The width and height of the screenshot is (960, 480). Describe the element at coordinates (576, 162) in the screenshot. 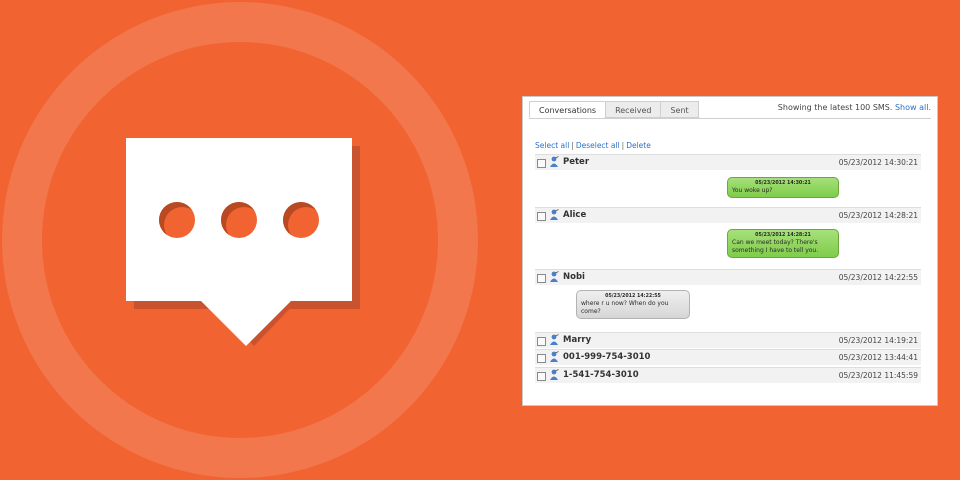

I see `contact-name: Peter` at that location.